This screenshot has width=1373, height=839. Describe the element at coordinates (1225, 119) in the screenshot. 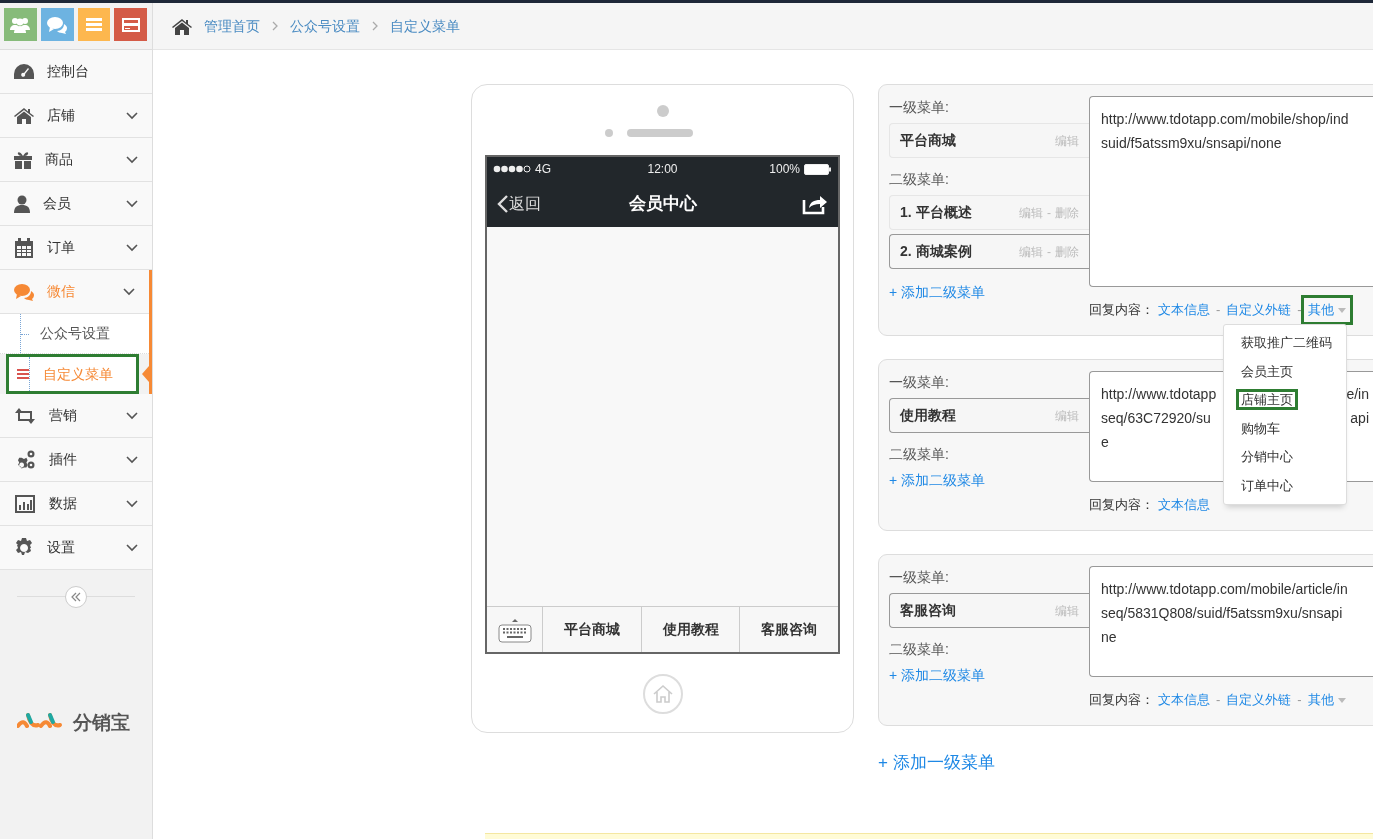

I see `url-text: http://www.tdotapp.com/mobile/shop/ind` at that location.